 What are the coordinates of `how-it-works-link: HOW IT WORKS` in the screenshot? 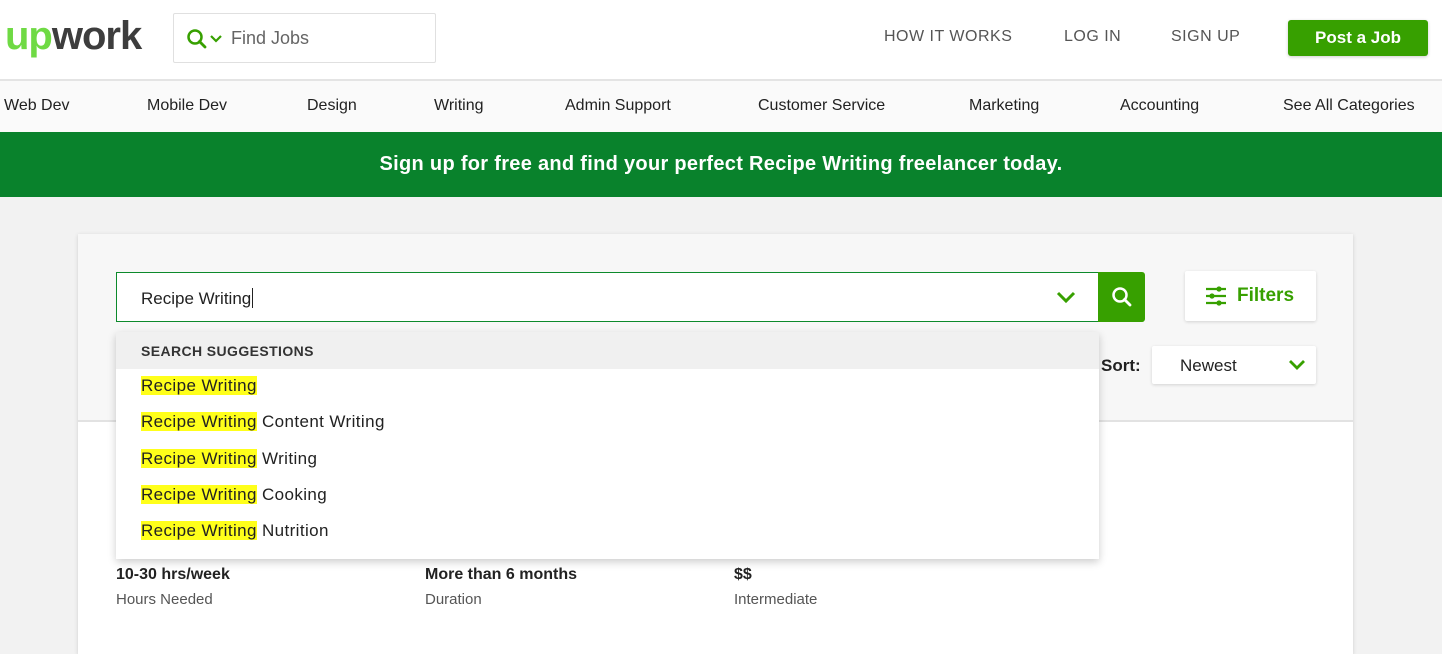 It's located at (948, 37).